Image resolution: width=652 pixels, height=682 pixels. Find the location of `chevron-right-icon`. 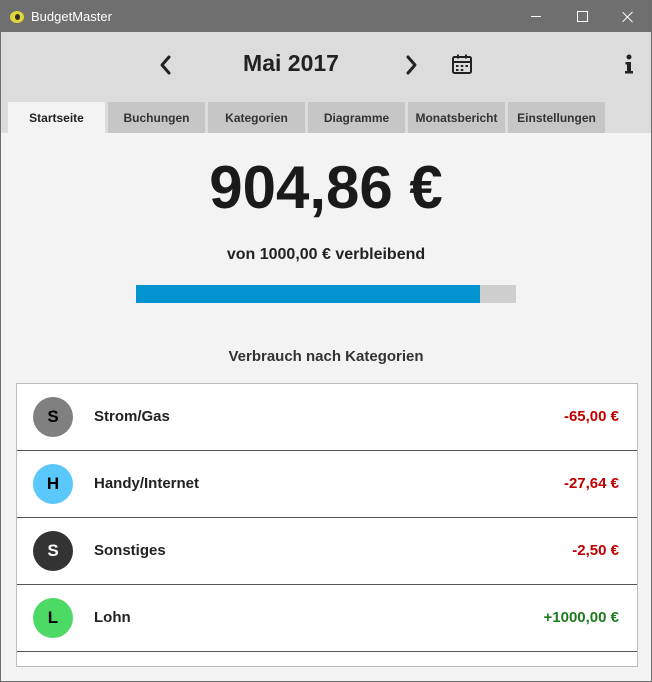

chevron-right-icon is located at coordinates (411, 65).